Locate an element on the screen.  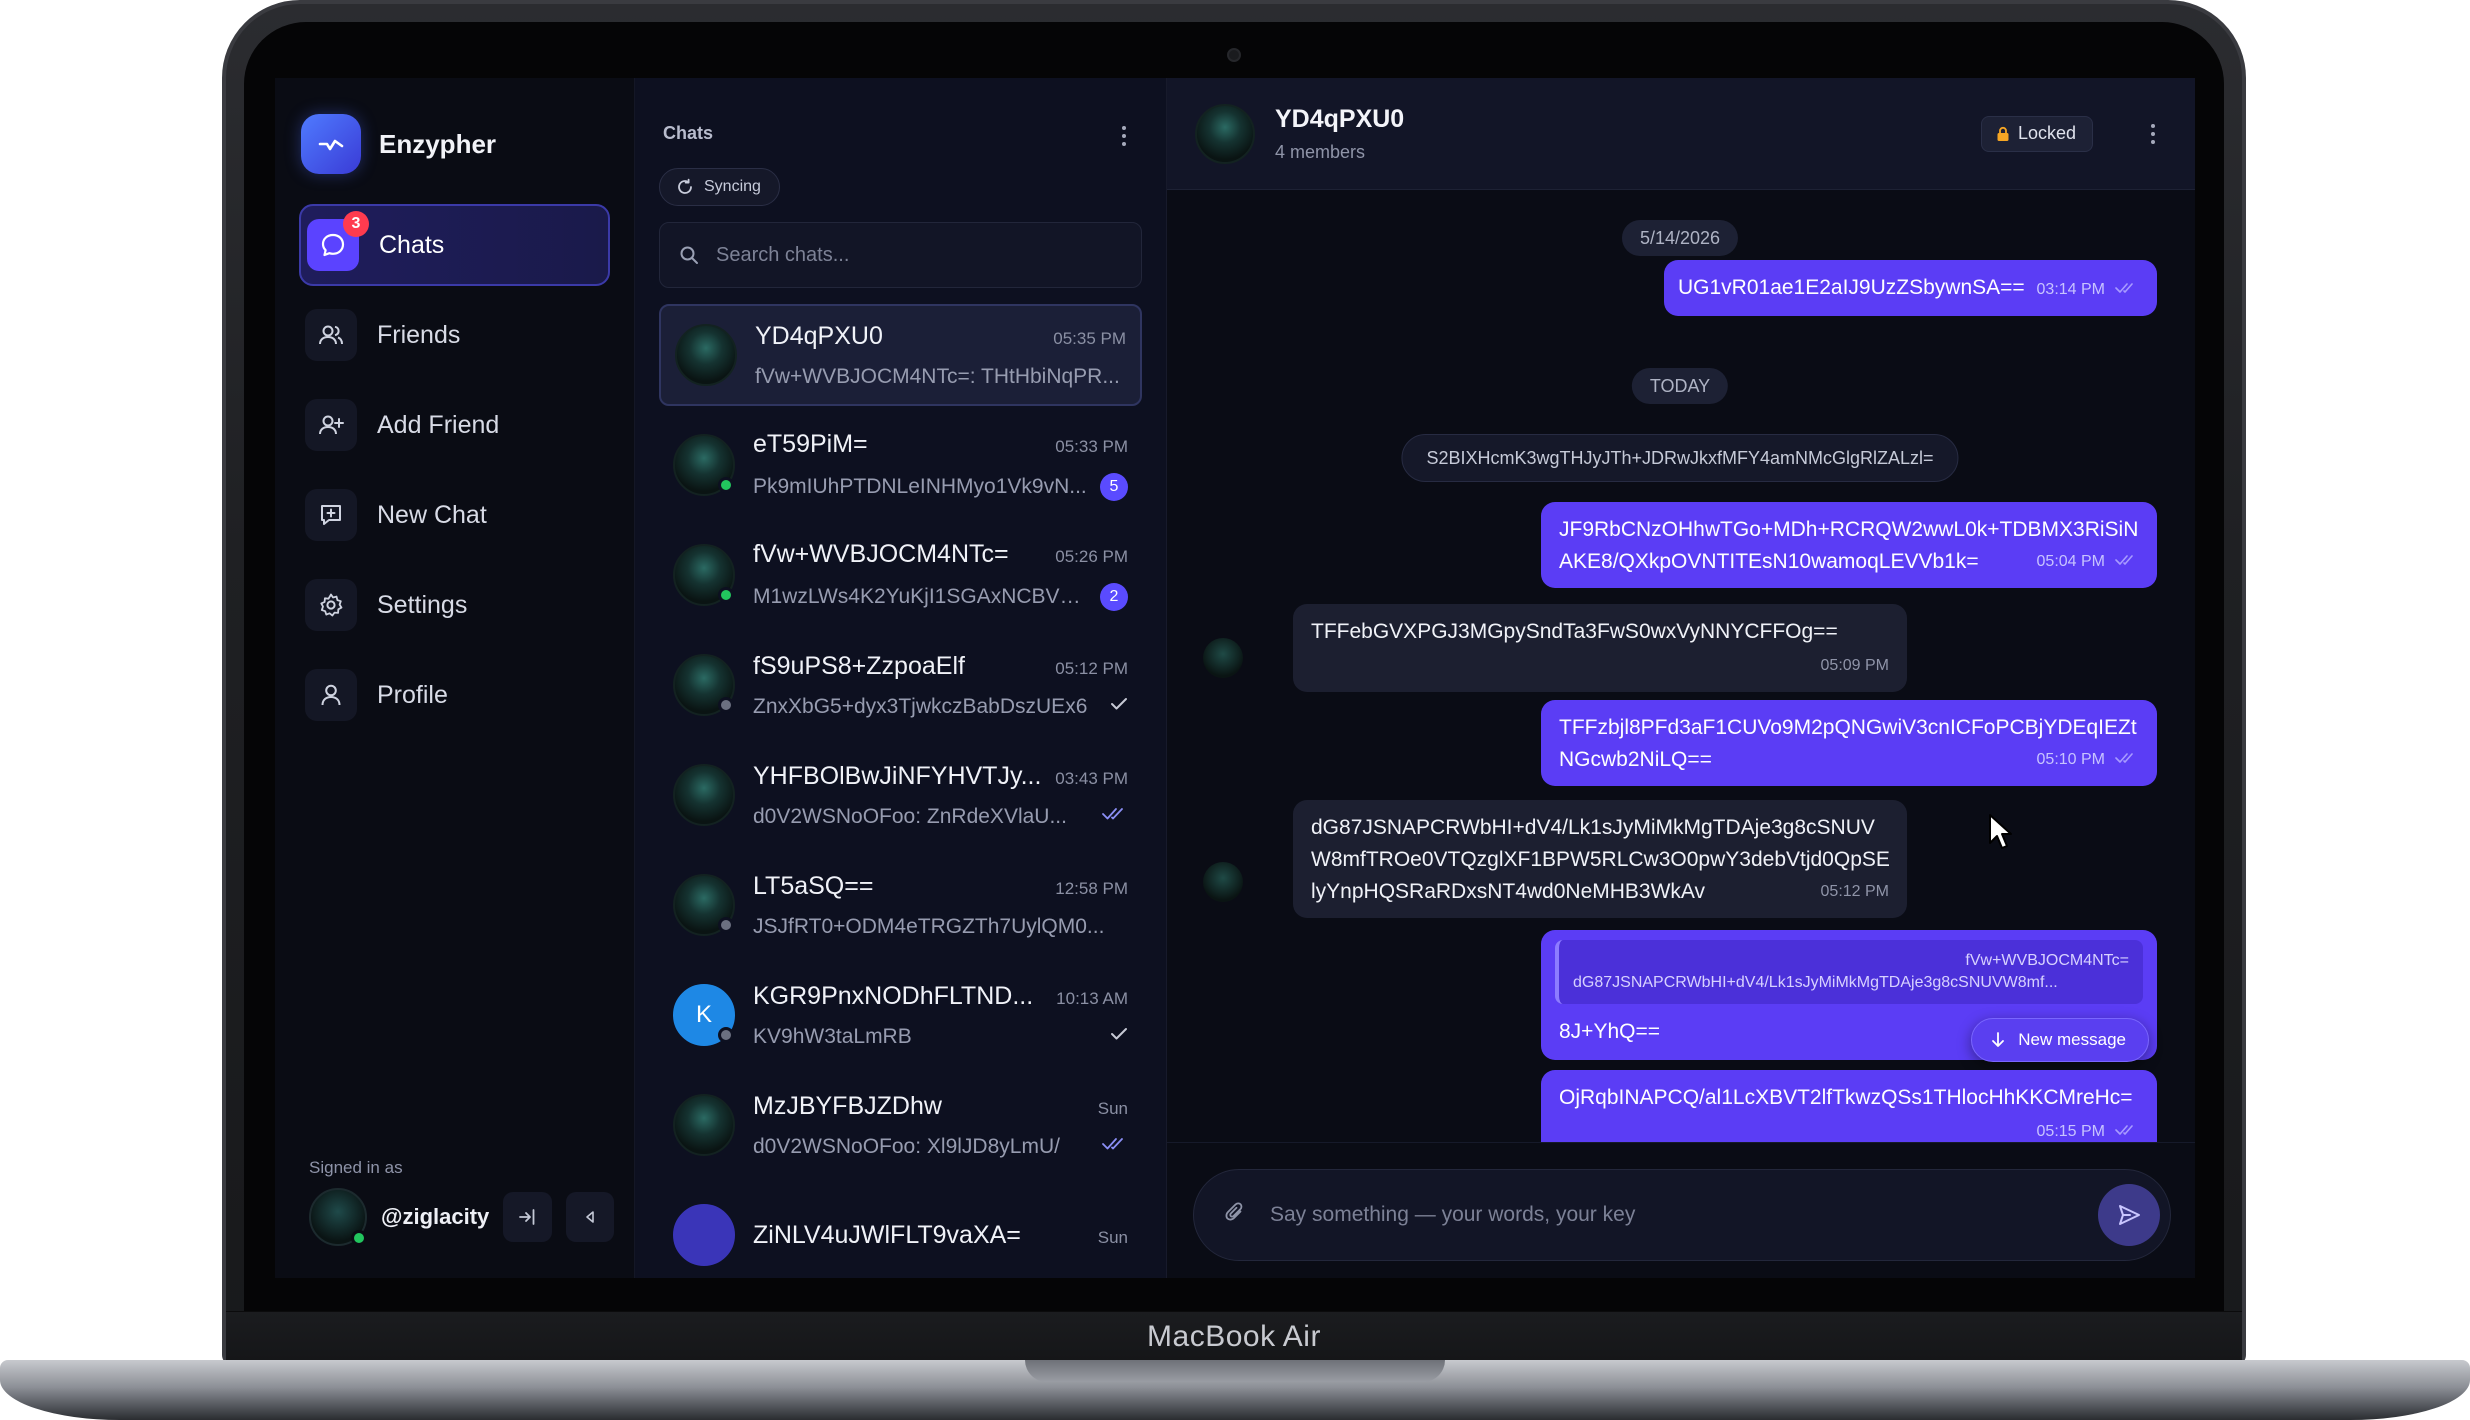
message-time: 05:12 PM is located at coordinates (1854, 891).